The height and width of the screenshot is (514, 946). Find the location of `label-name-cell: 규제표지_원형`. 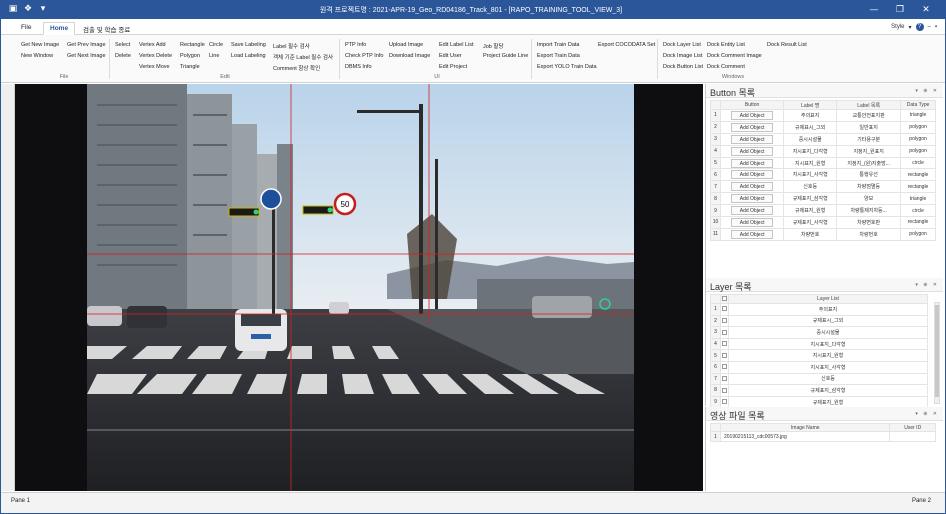

label-name-cell: 규제표지_원형 is located at coordinates (810, 211).